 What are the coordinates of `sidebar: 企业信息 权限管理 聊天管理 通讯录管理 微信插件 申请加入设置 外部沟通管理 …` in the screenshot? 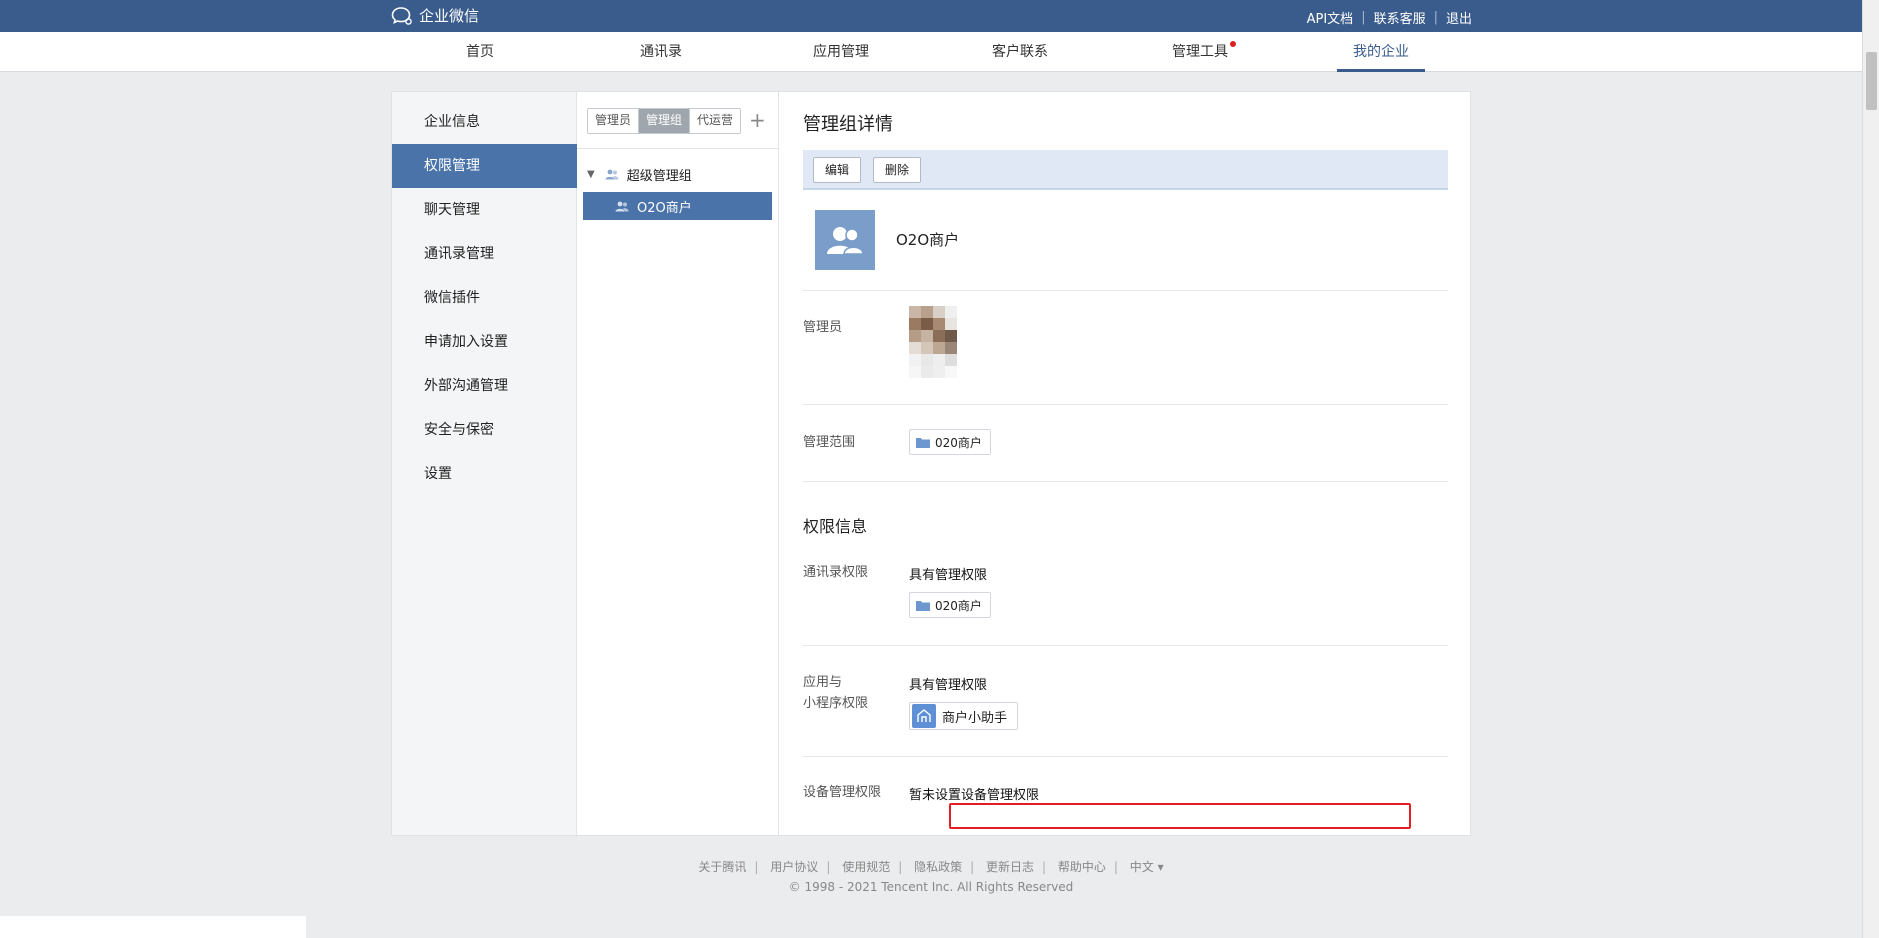 It's located at (484, 463).